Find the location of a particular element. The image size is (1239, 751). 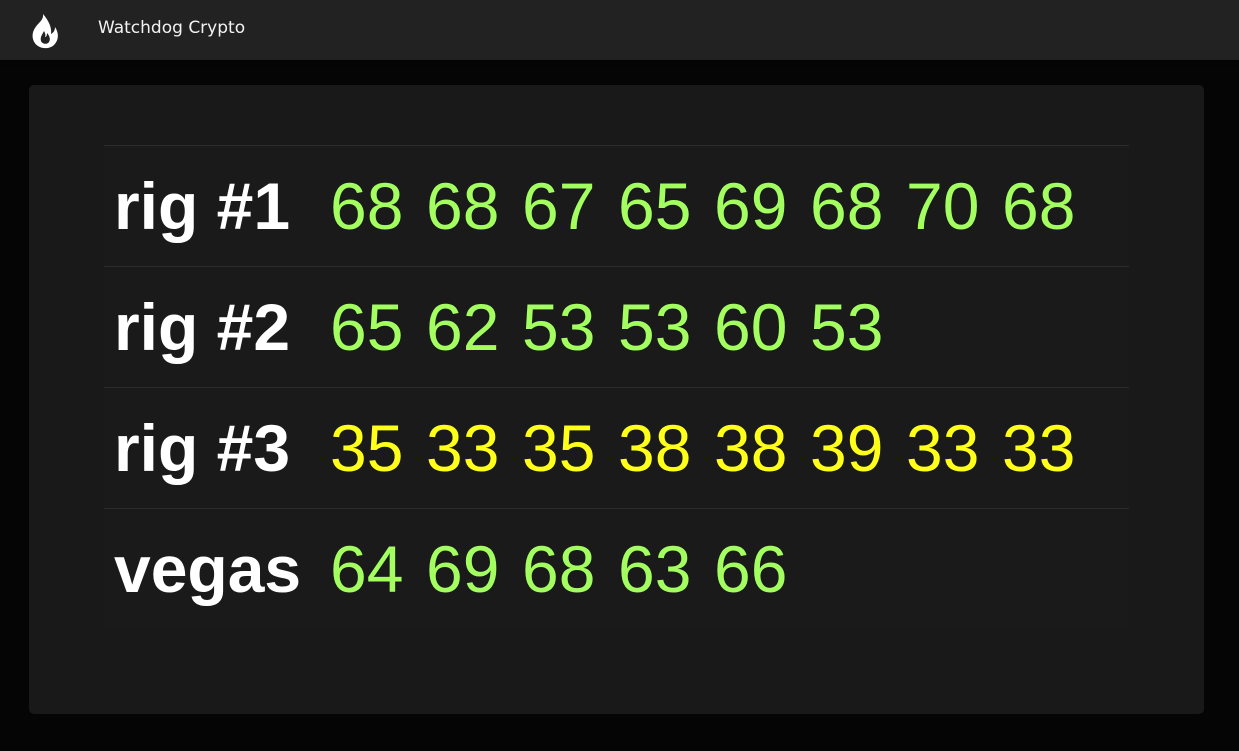

flame-icon is located at coordinates (45, 31).